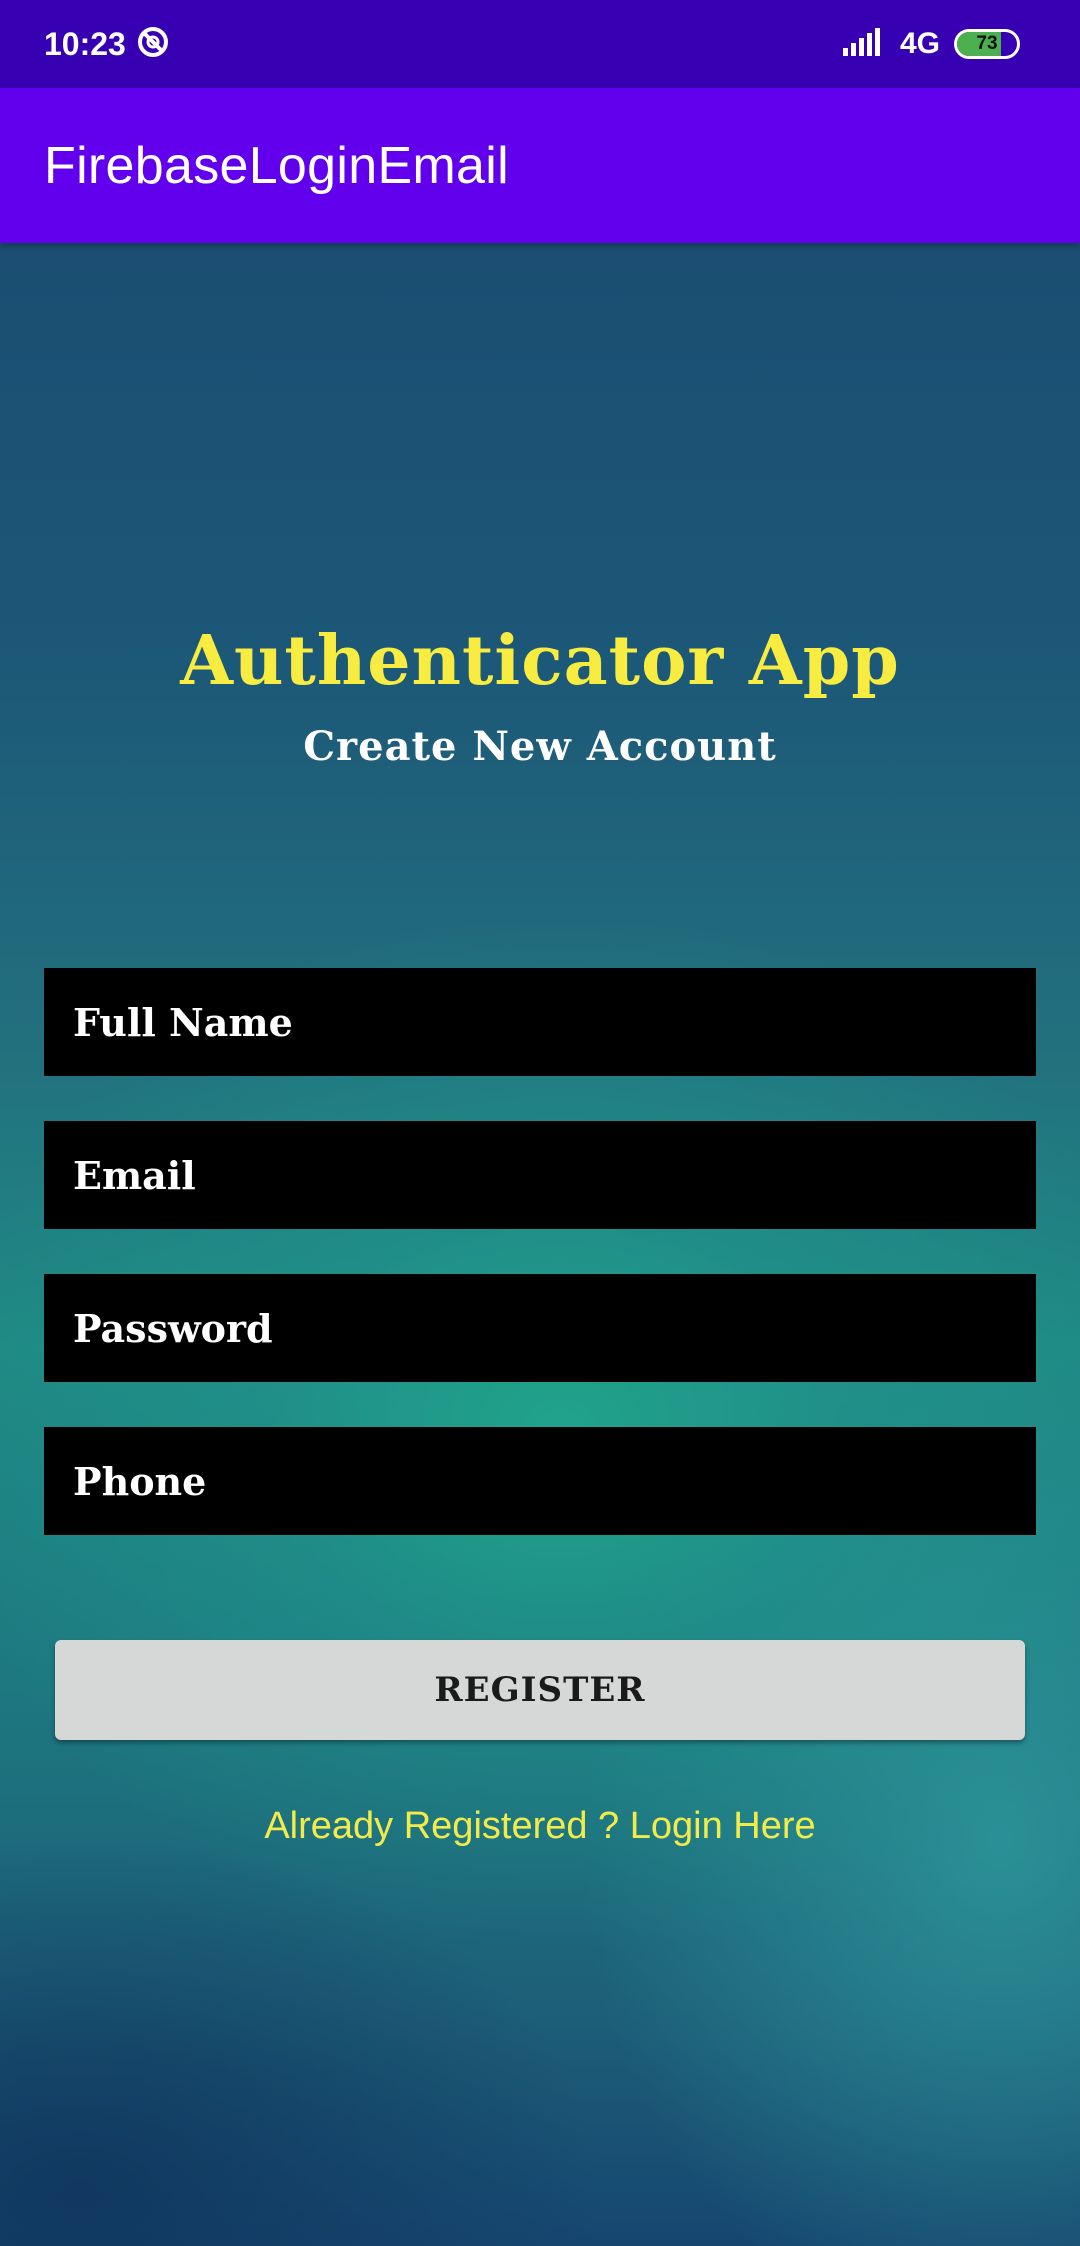 This screenshot has height=2246, width=1080. I want to click on battery-percent: 73, so click(987, 43).